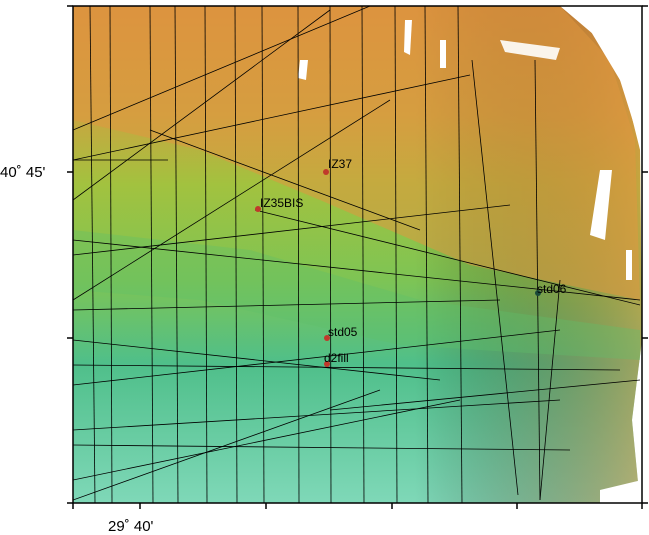 Image resolution: width=649 pixels, height=535 pixels. I want to click on station-label: std06, so click(552, 289).